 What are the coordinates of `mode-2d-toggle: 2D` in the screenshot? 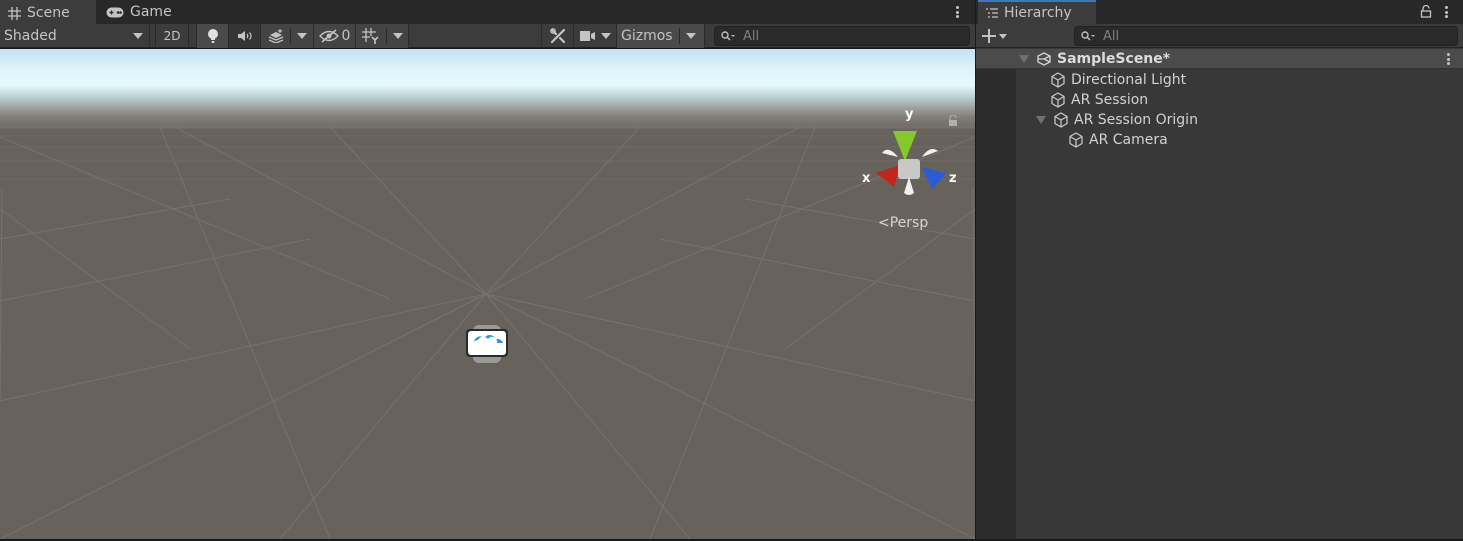 It's located at (172, 36).